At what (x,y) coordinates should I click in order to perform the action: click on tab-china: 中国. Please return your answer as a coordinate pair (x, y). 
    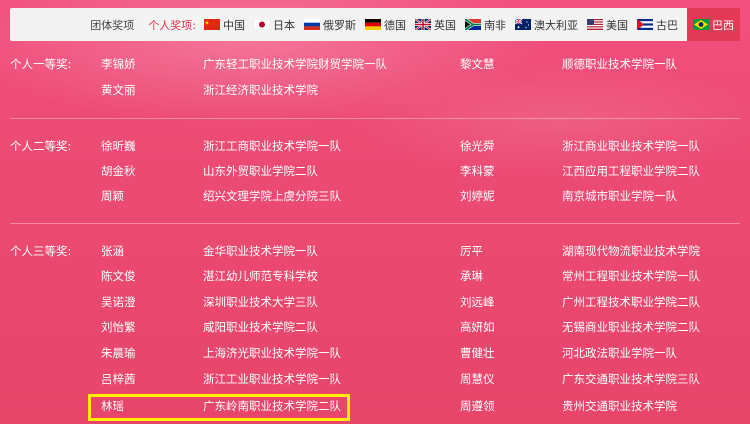
    Looking at the image, I should click on (224, 24).